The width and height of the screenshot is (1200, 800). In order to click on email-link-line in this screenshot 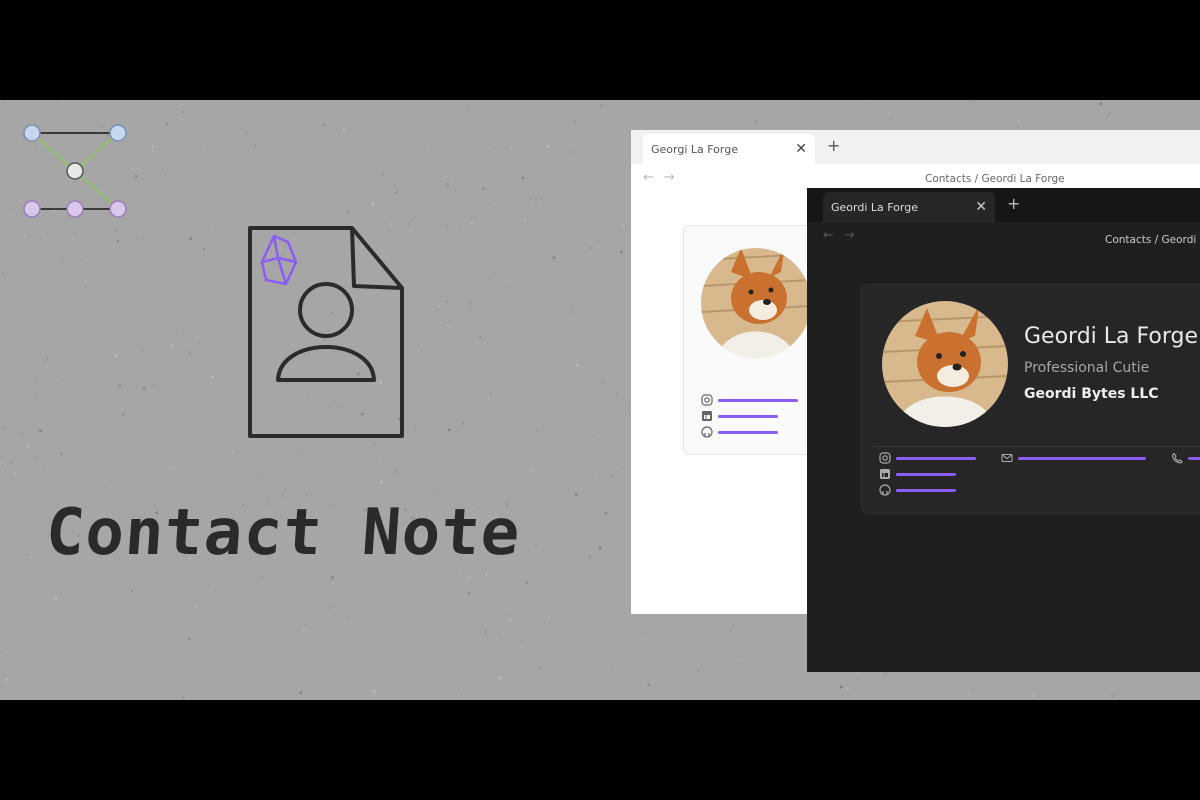, I will do `click(1082, 458)`.